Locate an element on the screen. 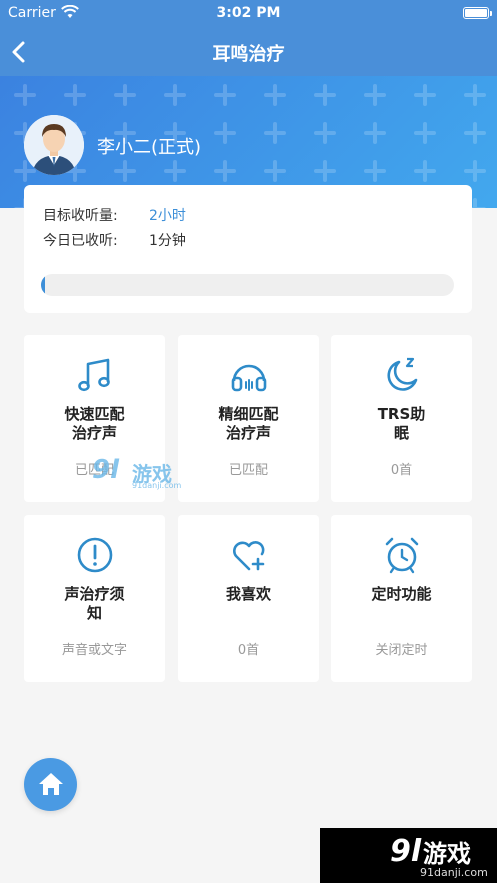  moon-sleep-icon is located at coordinates (402, 375).